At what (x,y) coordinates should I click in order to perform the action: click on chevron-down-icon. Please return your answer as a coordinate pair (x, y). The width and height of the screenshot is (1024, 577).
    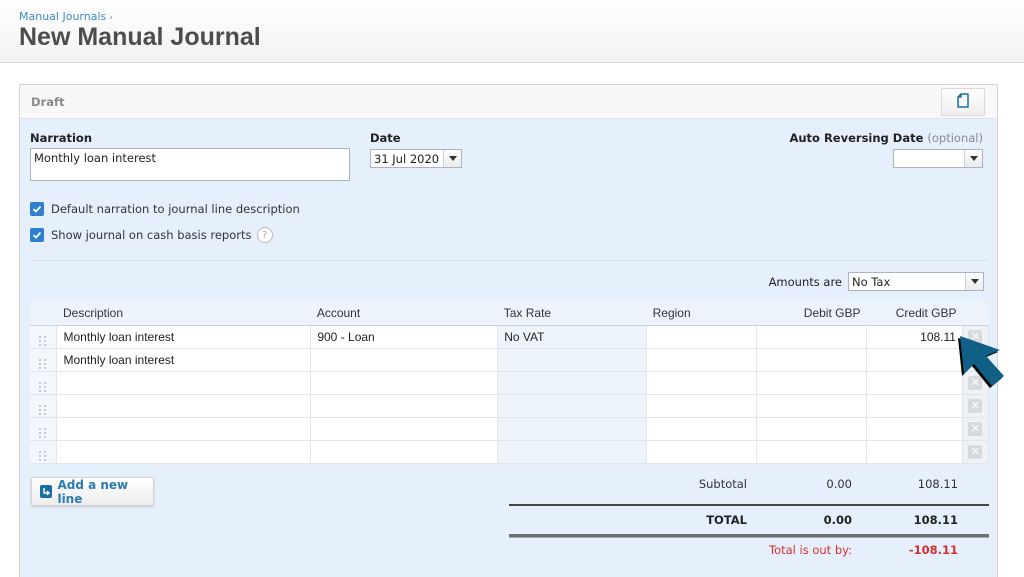
    Looking at the image, I should click on (452, 158).